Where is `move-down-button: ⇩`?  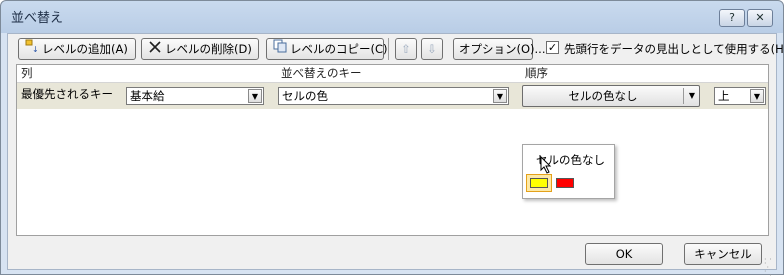
move-down-button: ⇩ is located at coordinates (432, 49).